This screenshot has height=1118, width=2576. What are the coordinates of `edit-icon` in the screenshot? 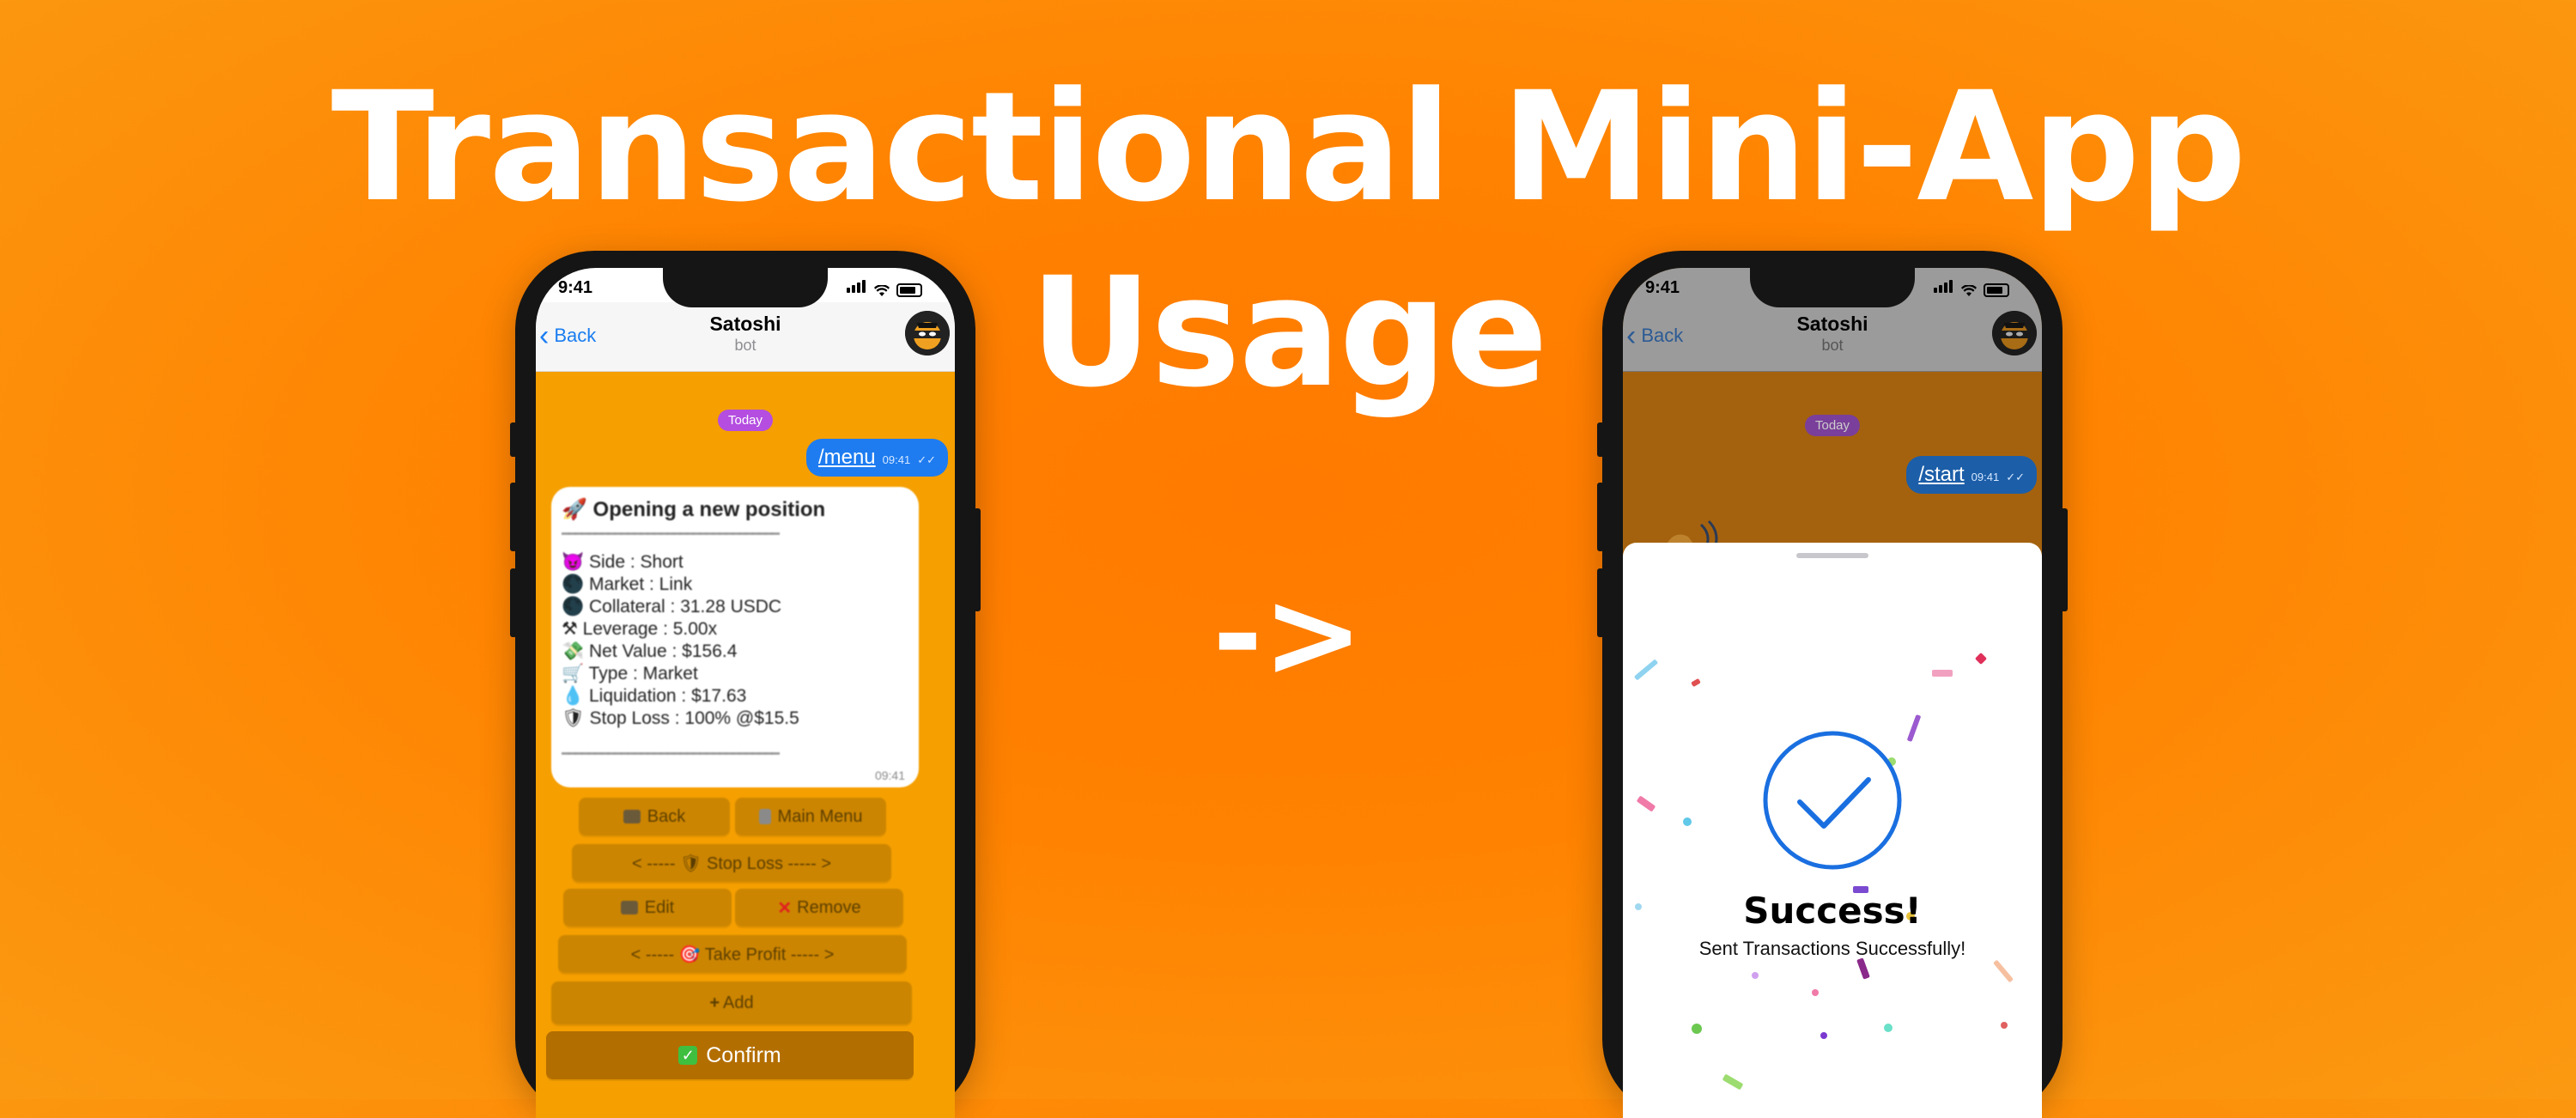 It's located at (629, 907).